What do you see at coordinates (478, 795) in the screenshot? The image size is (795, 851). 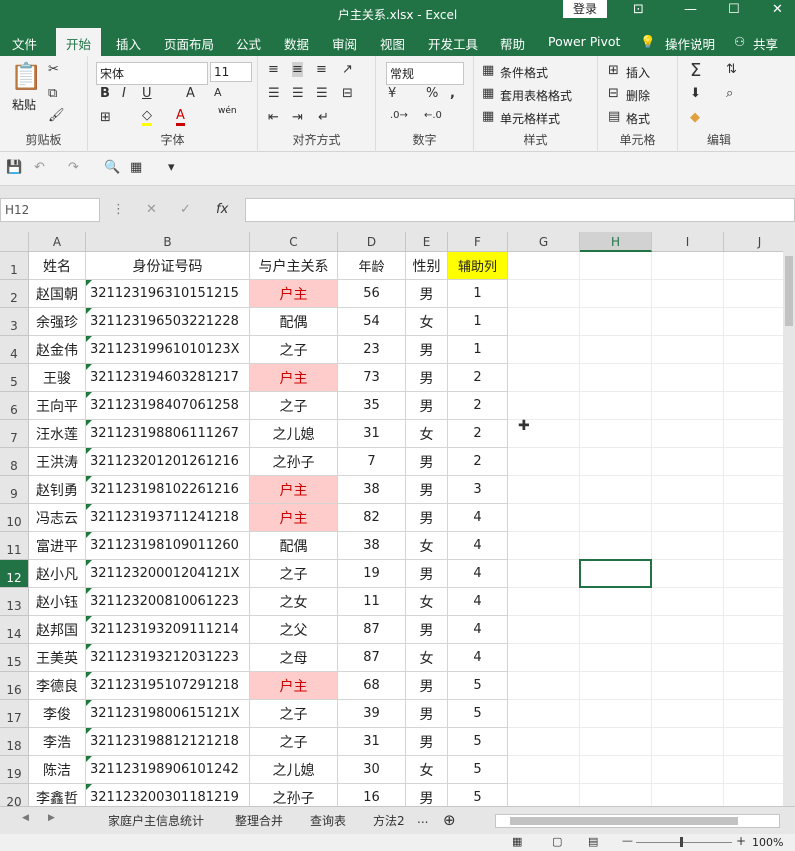 I see `cell-aux: 5` at bounding box center [478, 795].